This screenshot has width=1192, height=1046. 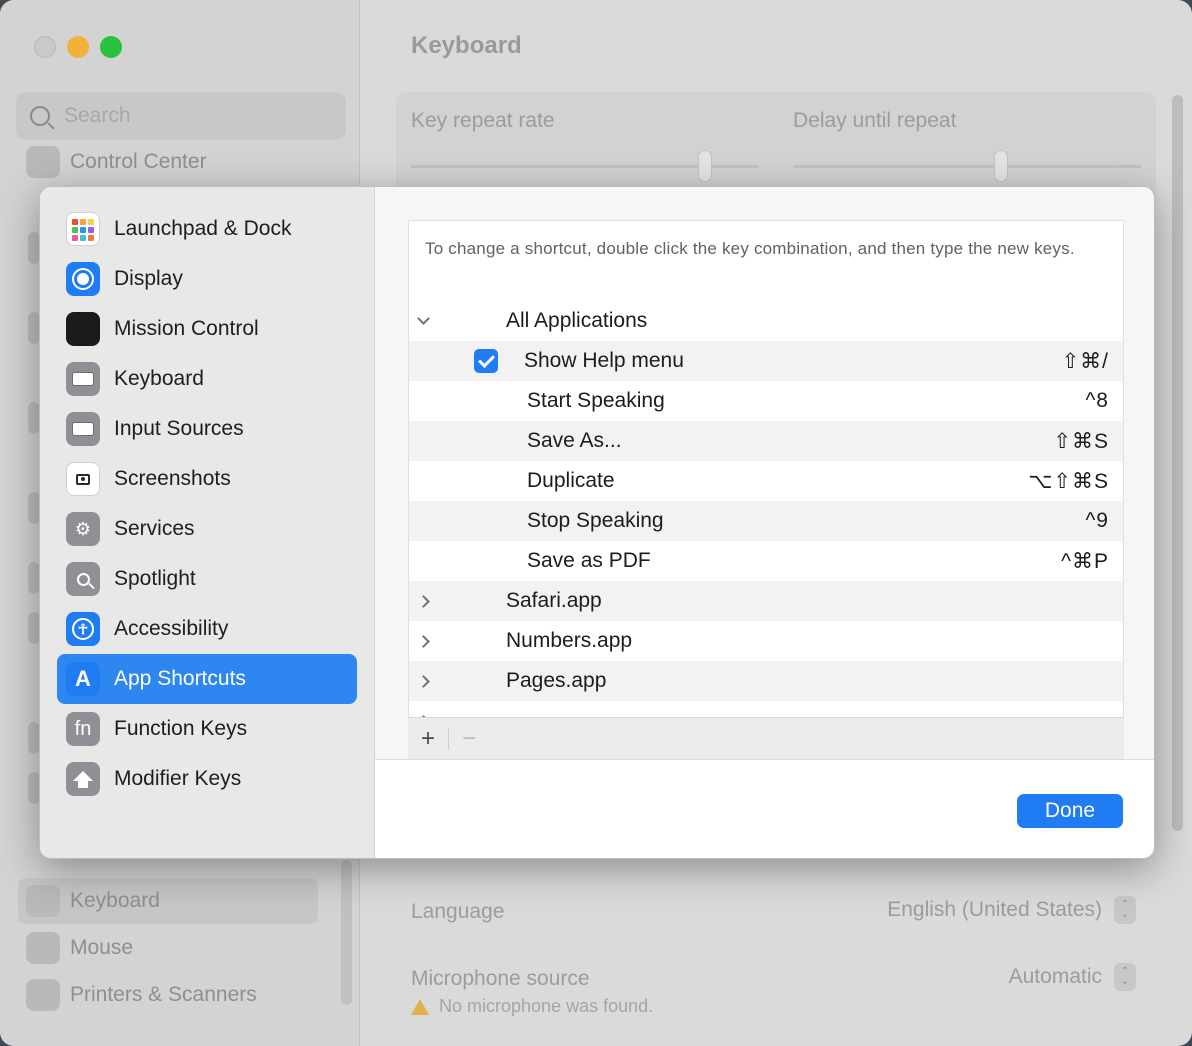 I want to click on delay-slider, so click(x=967, y=166).